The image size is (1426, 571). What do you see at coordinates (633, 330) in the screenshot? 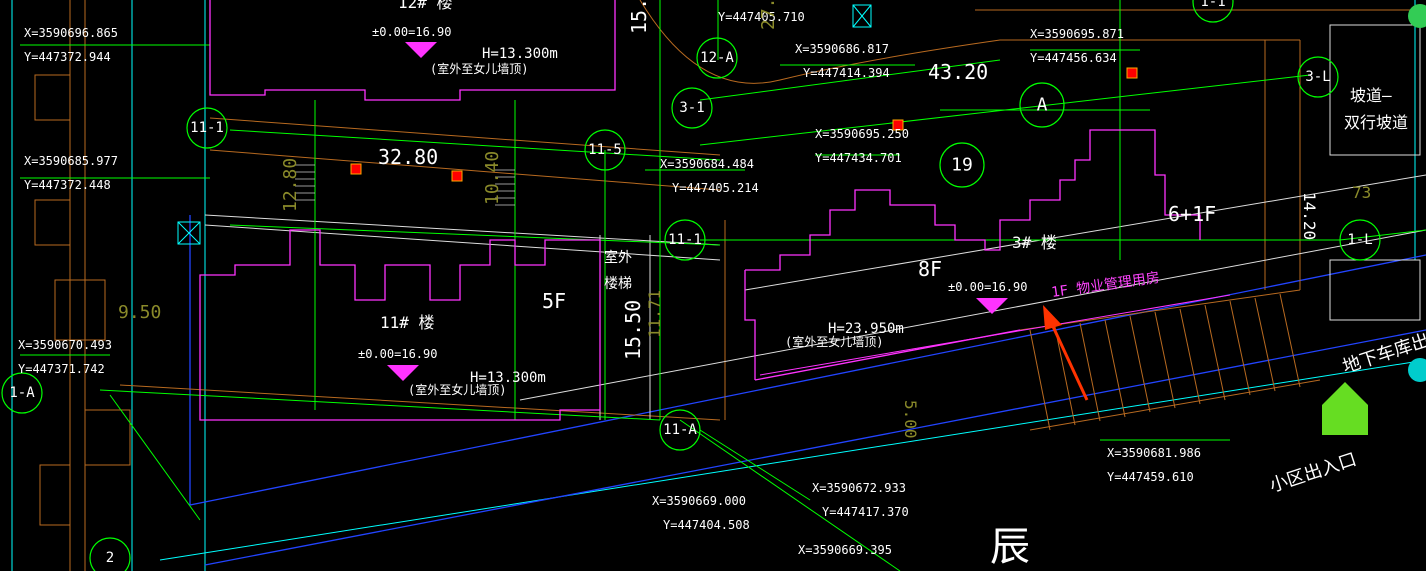
I see `dimension: 15.50` at bounding box center [633, 330].